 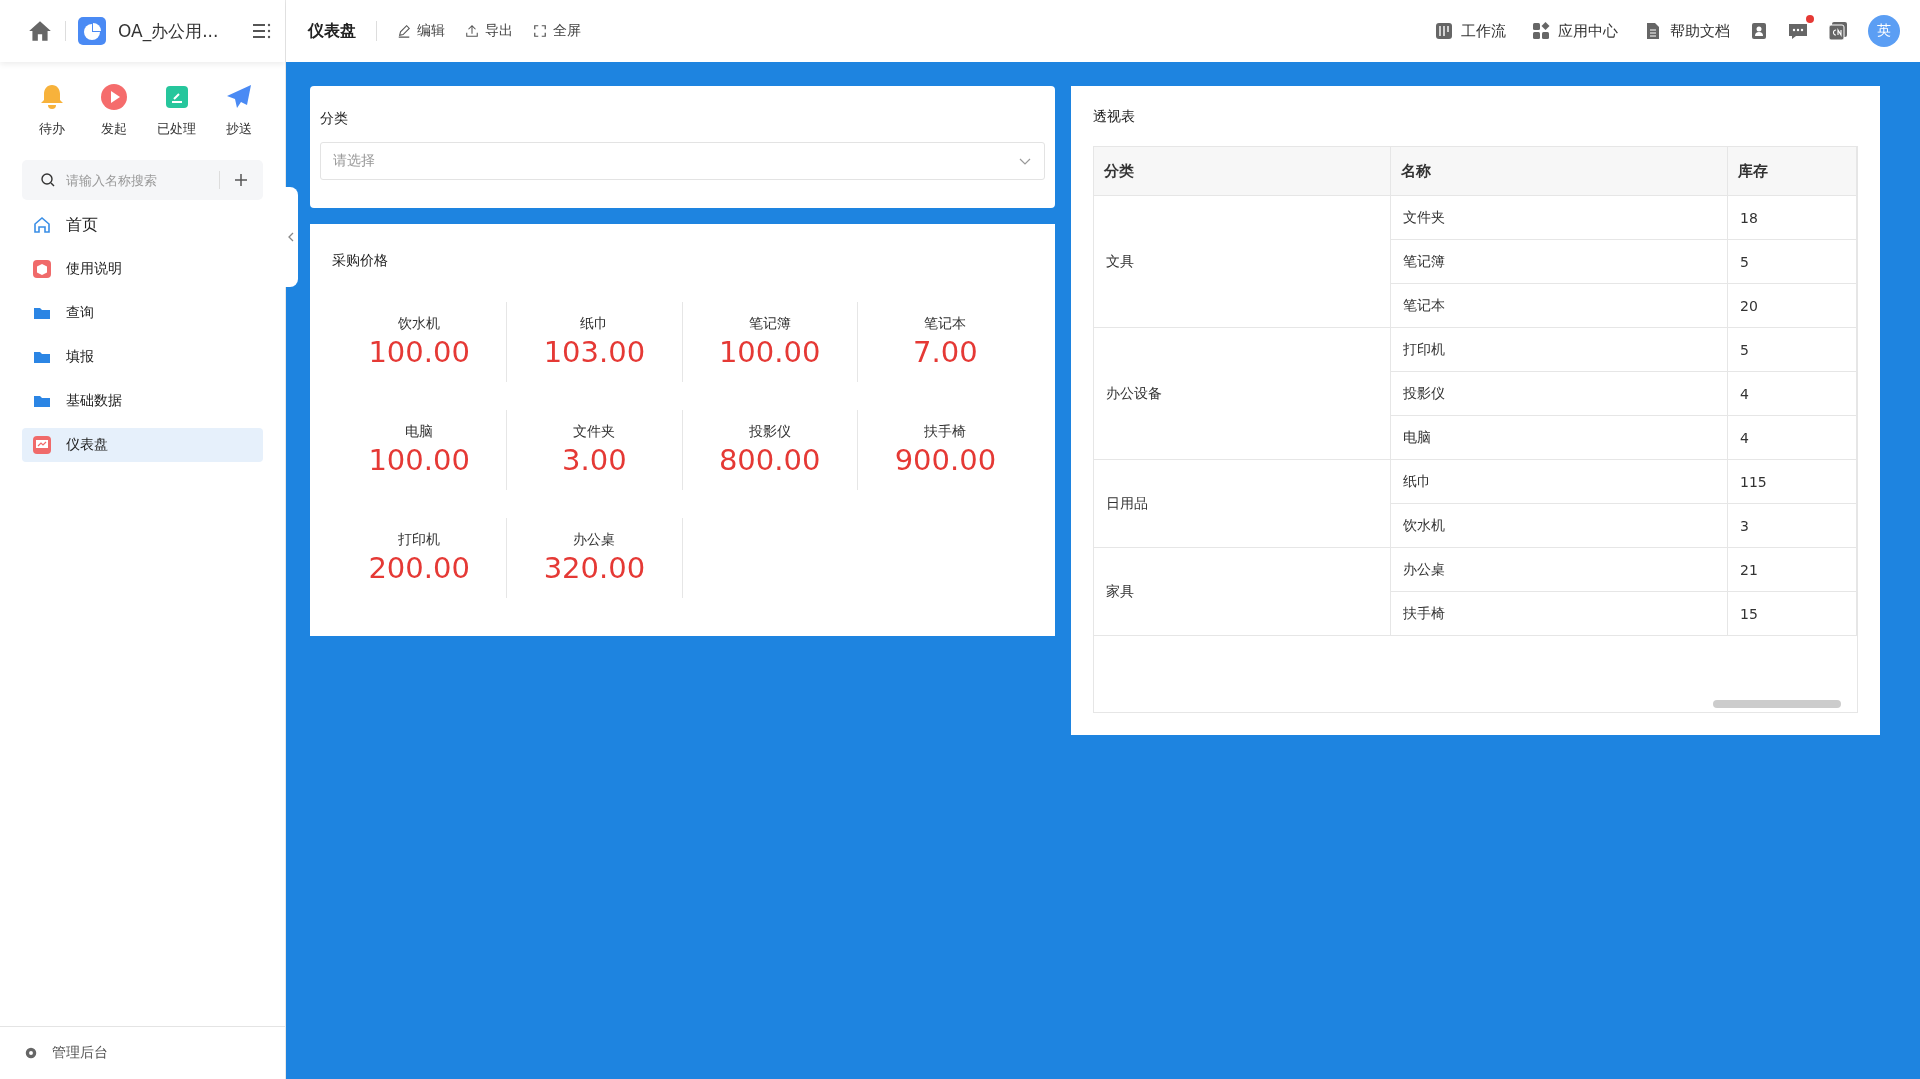 I want to click on table-cell: 15, so click(x=1792, y=613).